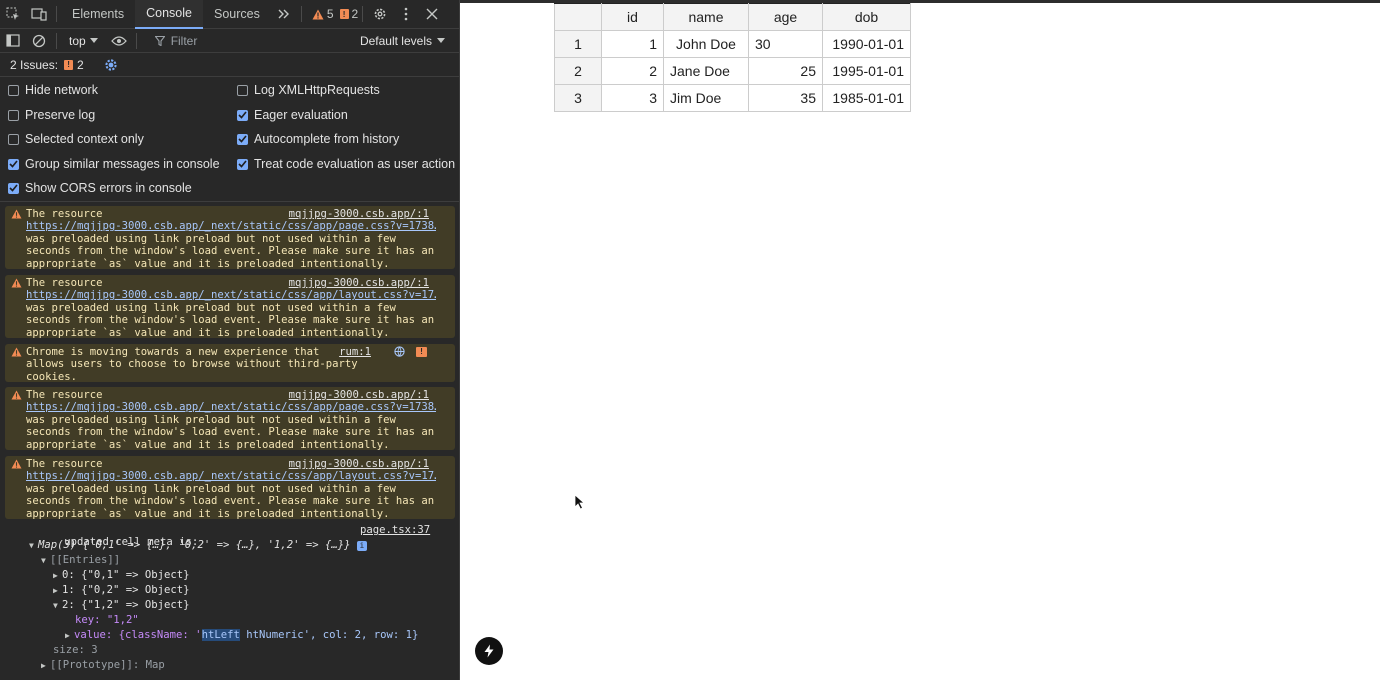  Describe the element at coordinates (184, 40) in the screenshot. I see `filter-placeholder: Filter` at that location.